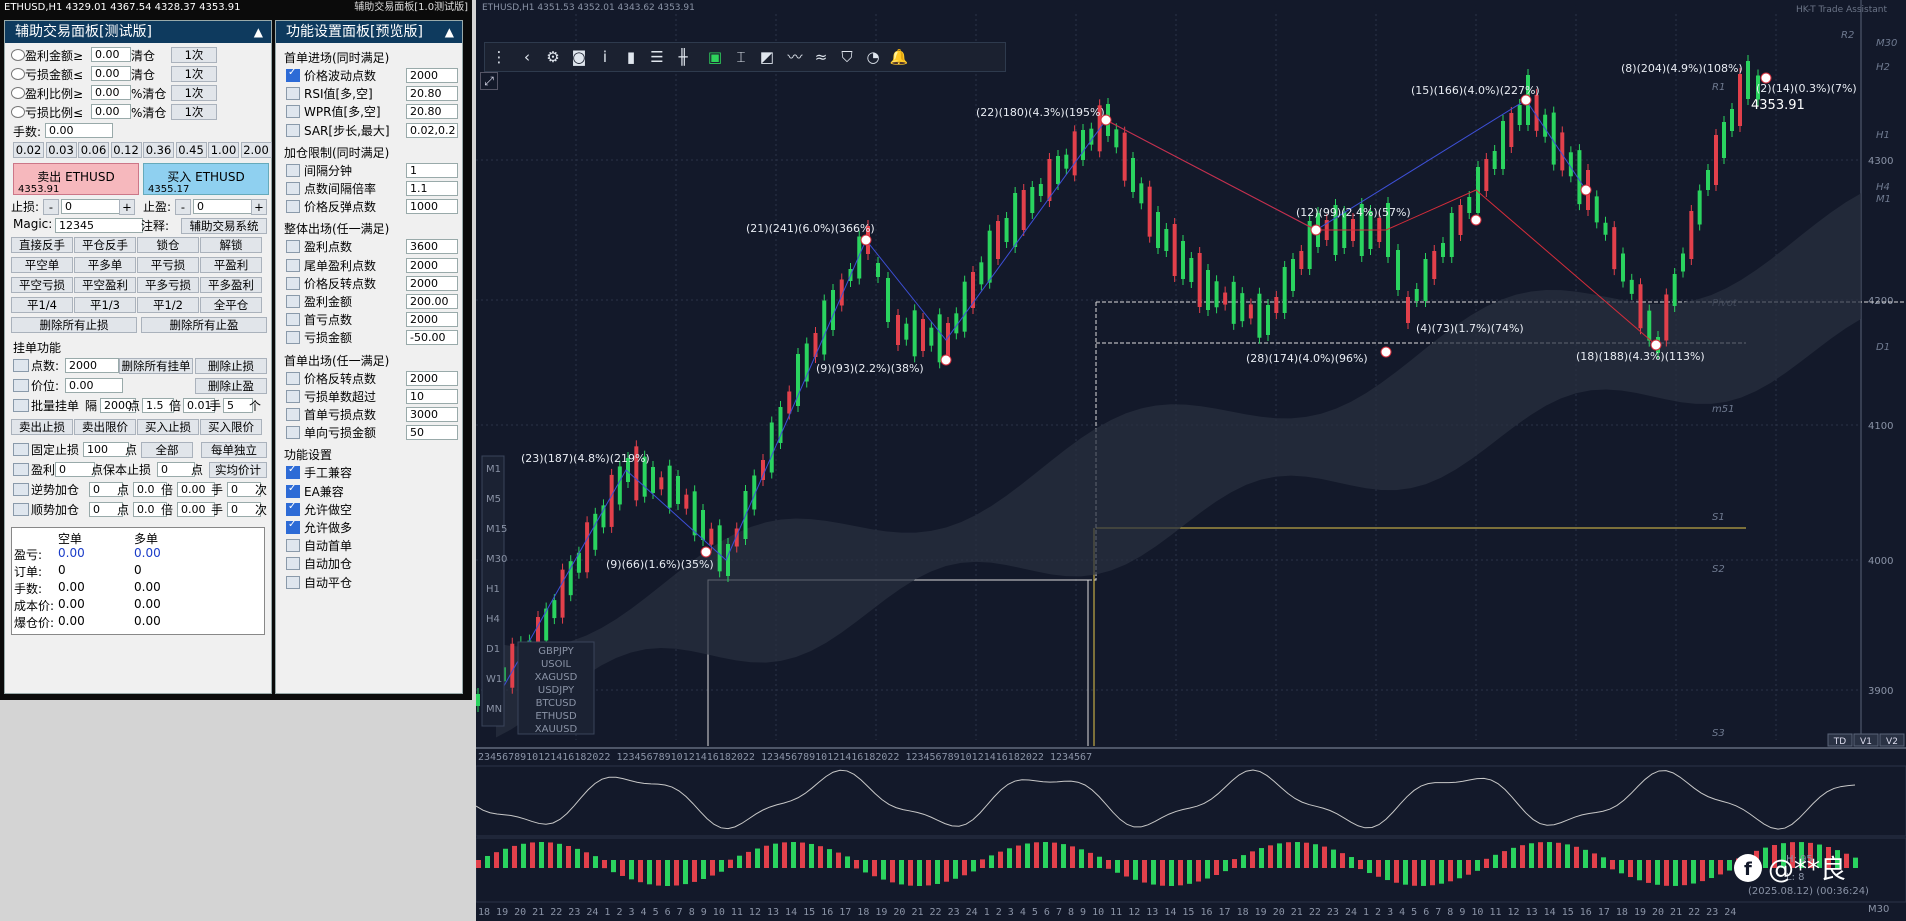  What do you see at coordinates (138, 32) in the screenshot?
I see `aux-trade-panel-title: 辅助交易面板[测试版] ▲` at bounding box center [138, 32].